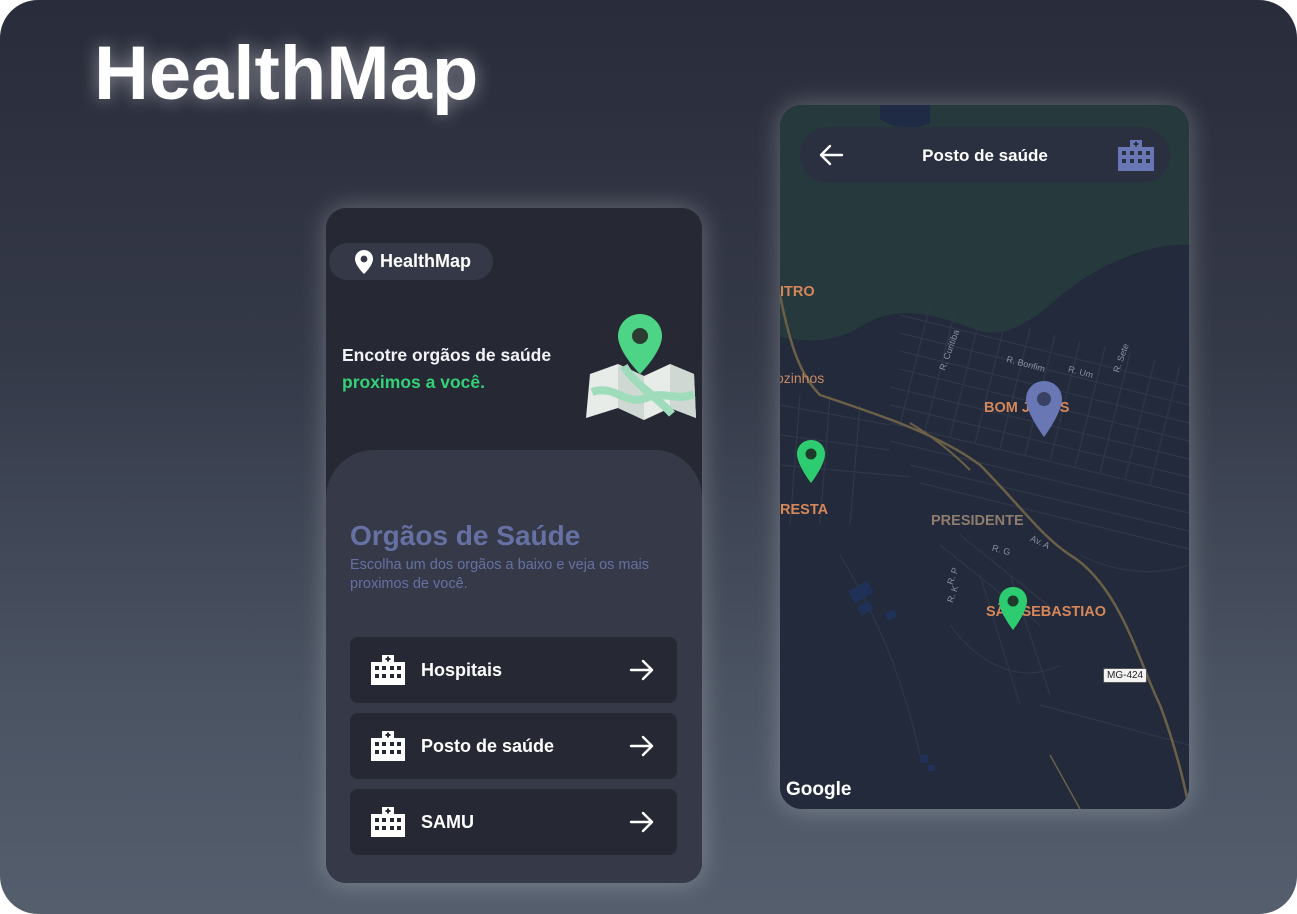 The height and width of the screenshot is (914, 1297). I want to click on headline-line2-accent: proximos a você., so click(413, 382).